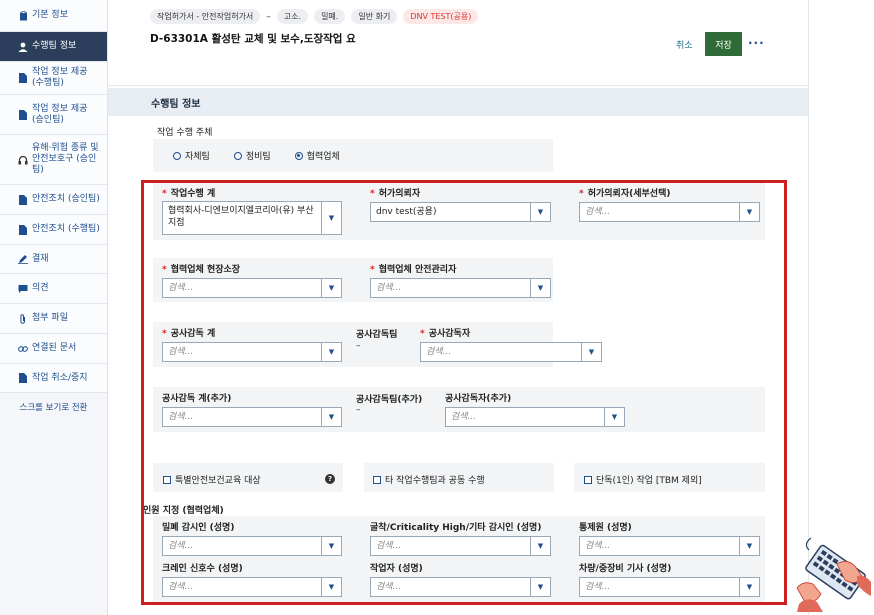  What do you see at coordinates (23, 318) in the screenshot?
I see `paperclip-icon` at bounding box center [23, 318].